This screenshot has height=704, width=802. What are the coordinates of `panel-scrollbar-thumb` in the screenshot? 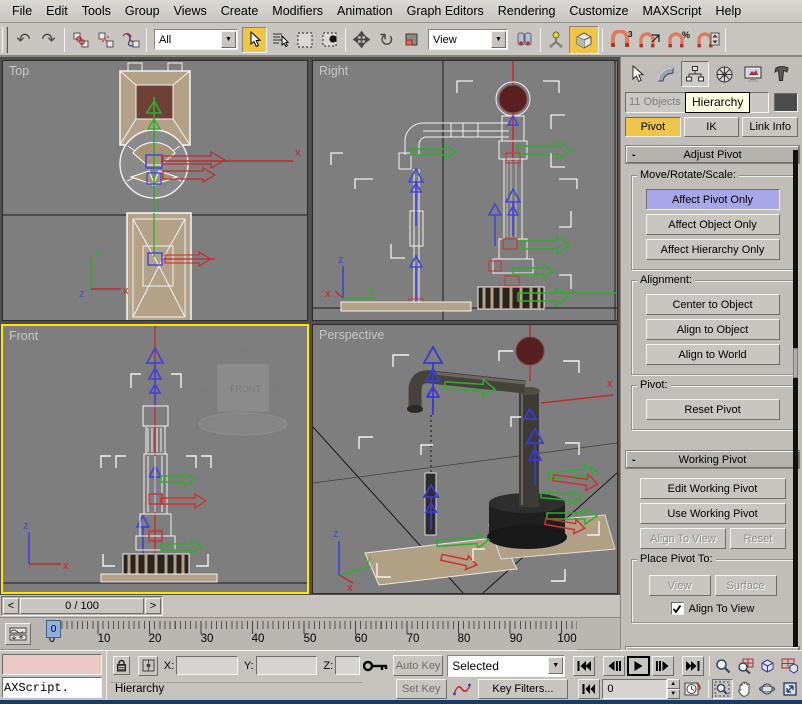 It's located at (795, 363).